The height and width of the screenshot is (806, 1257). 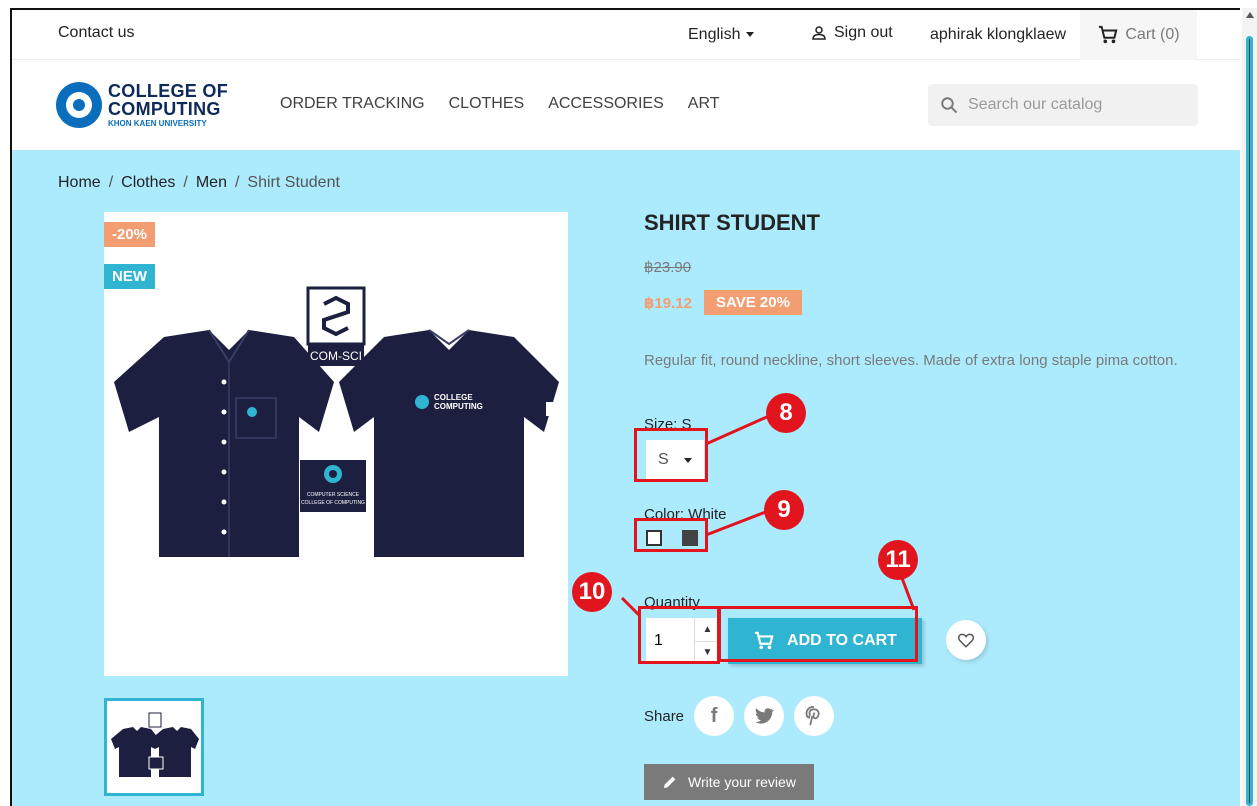 I want to click on scroll-up-icon, so click(x=1250, y=15).